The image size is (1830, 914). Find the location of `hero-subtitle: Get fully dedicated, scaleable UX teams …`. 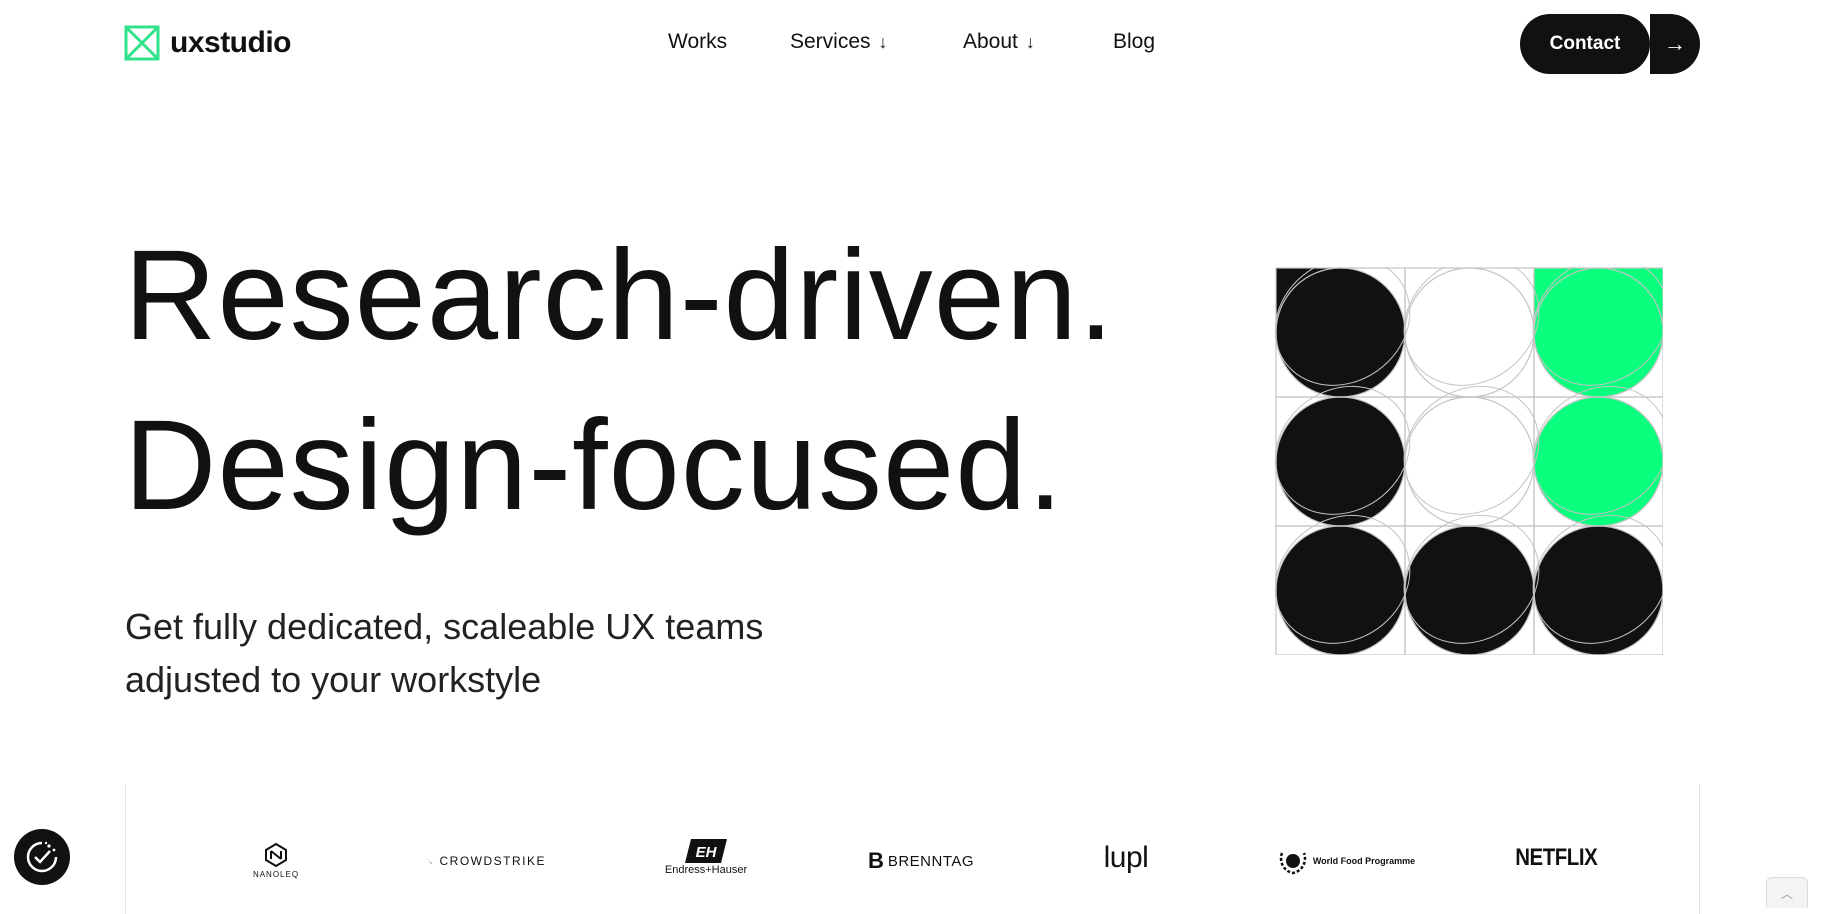

hero-subtitle: Get fully dedicated, scaleable UX teams … is located at coordinates (485, 653).